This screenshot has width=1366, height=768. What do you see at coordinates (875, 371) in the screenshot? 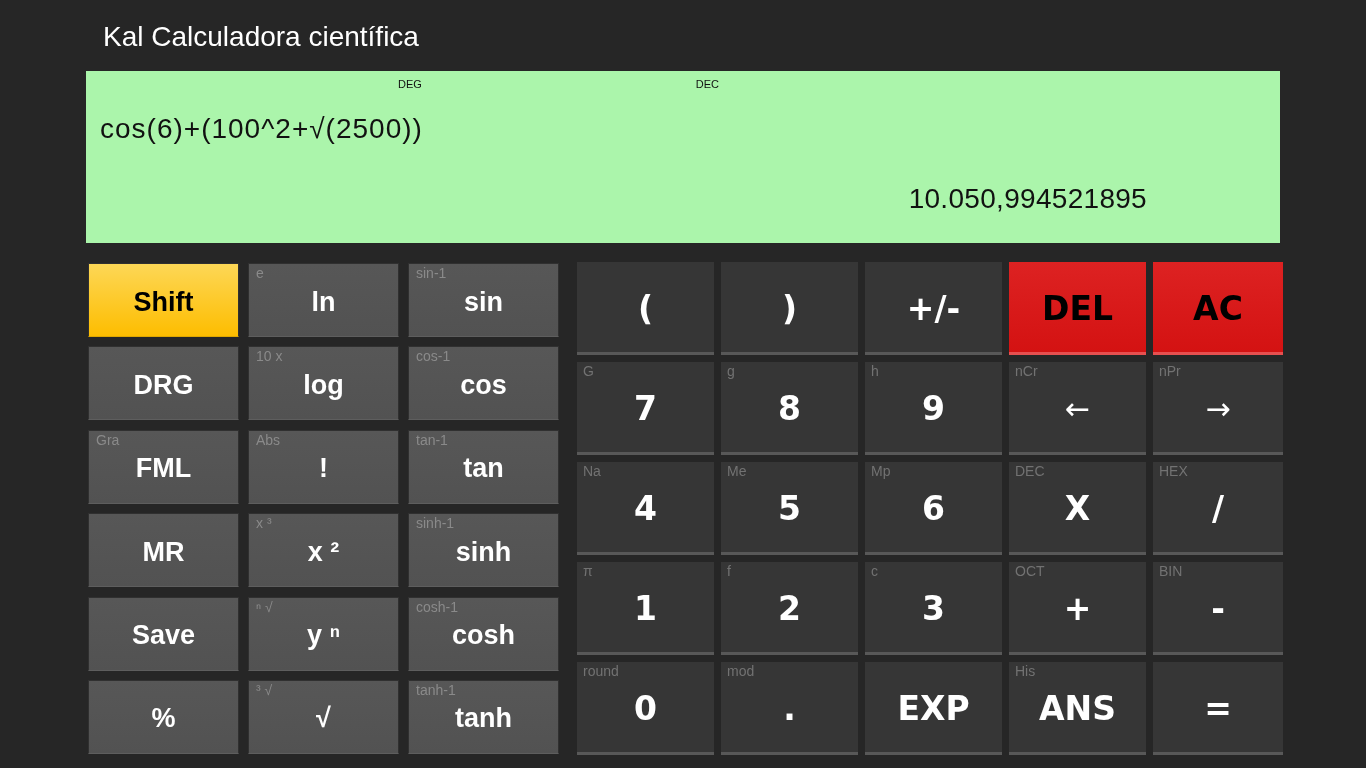
I see `secondary-label: h` at bounding box center [875, 371].